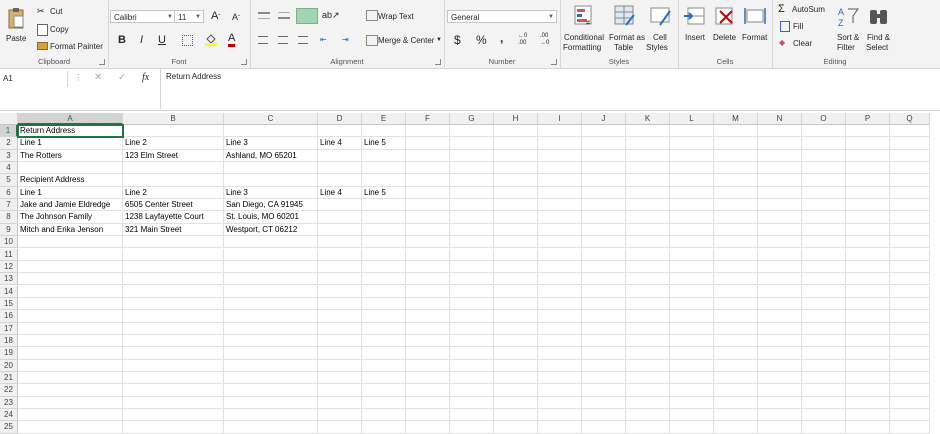 The width and height of the screenshot is (940, 434). I want to click on cell-h9, so click(516, 230).